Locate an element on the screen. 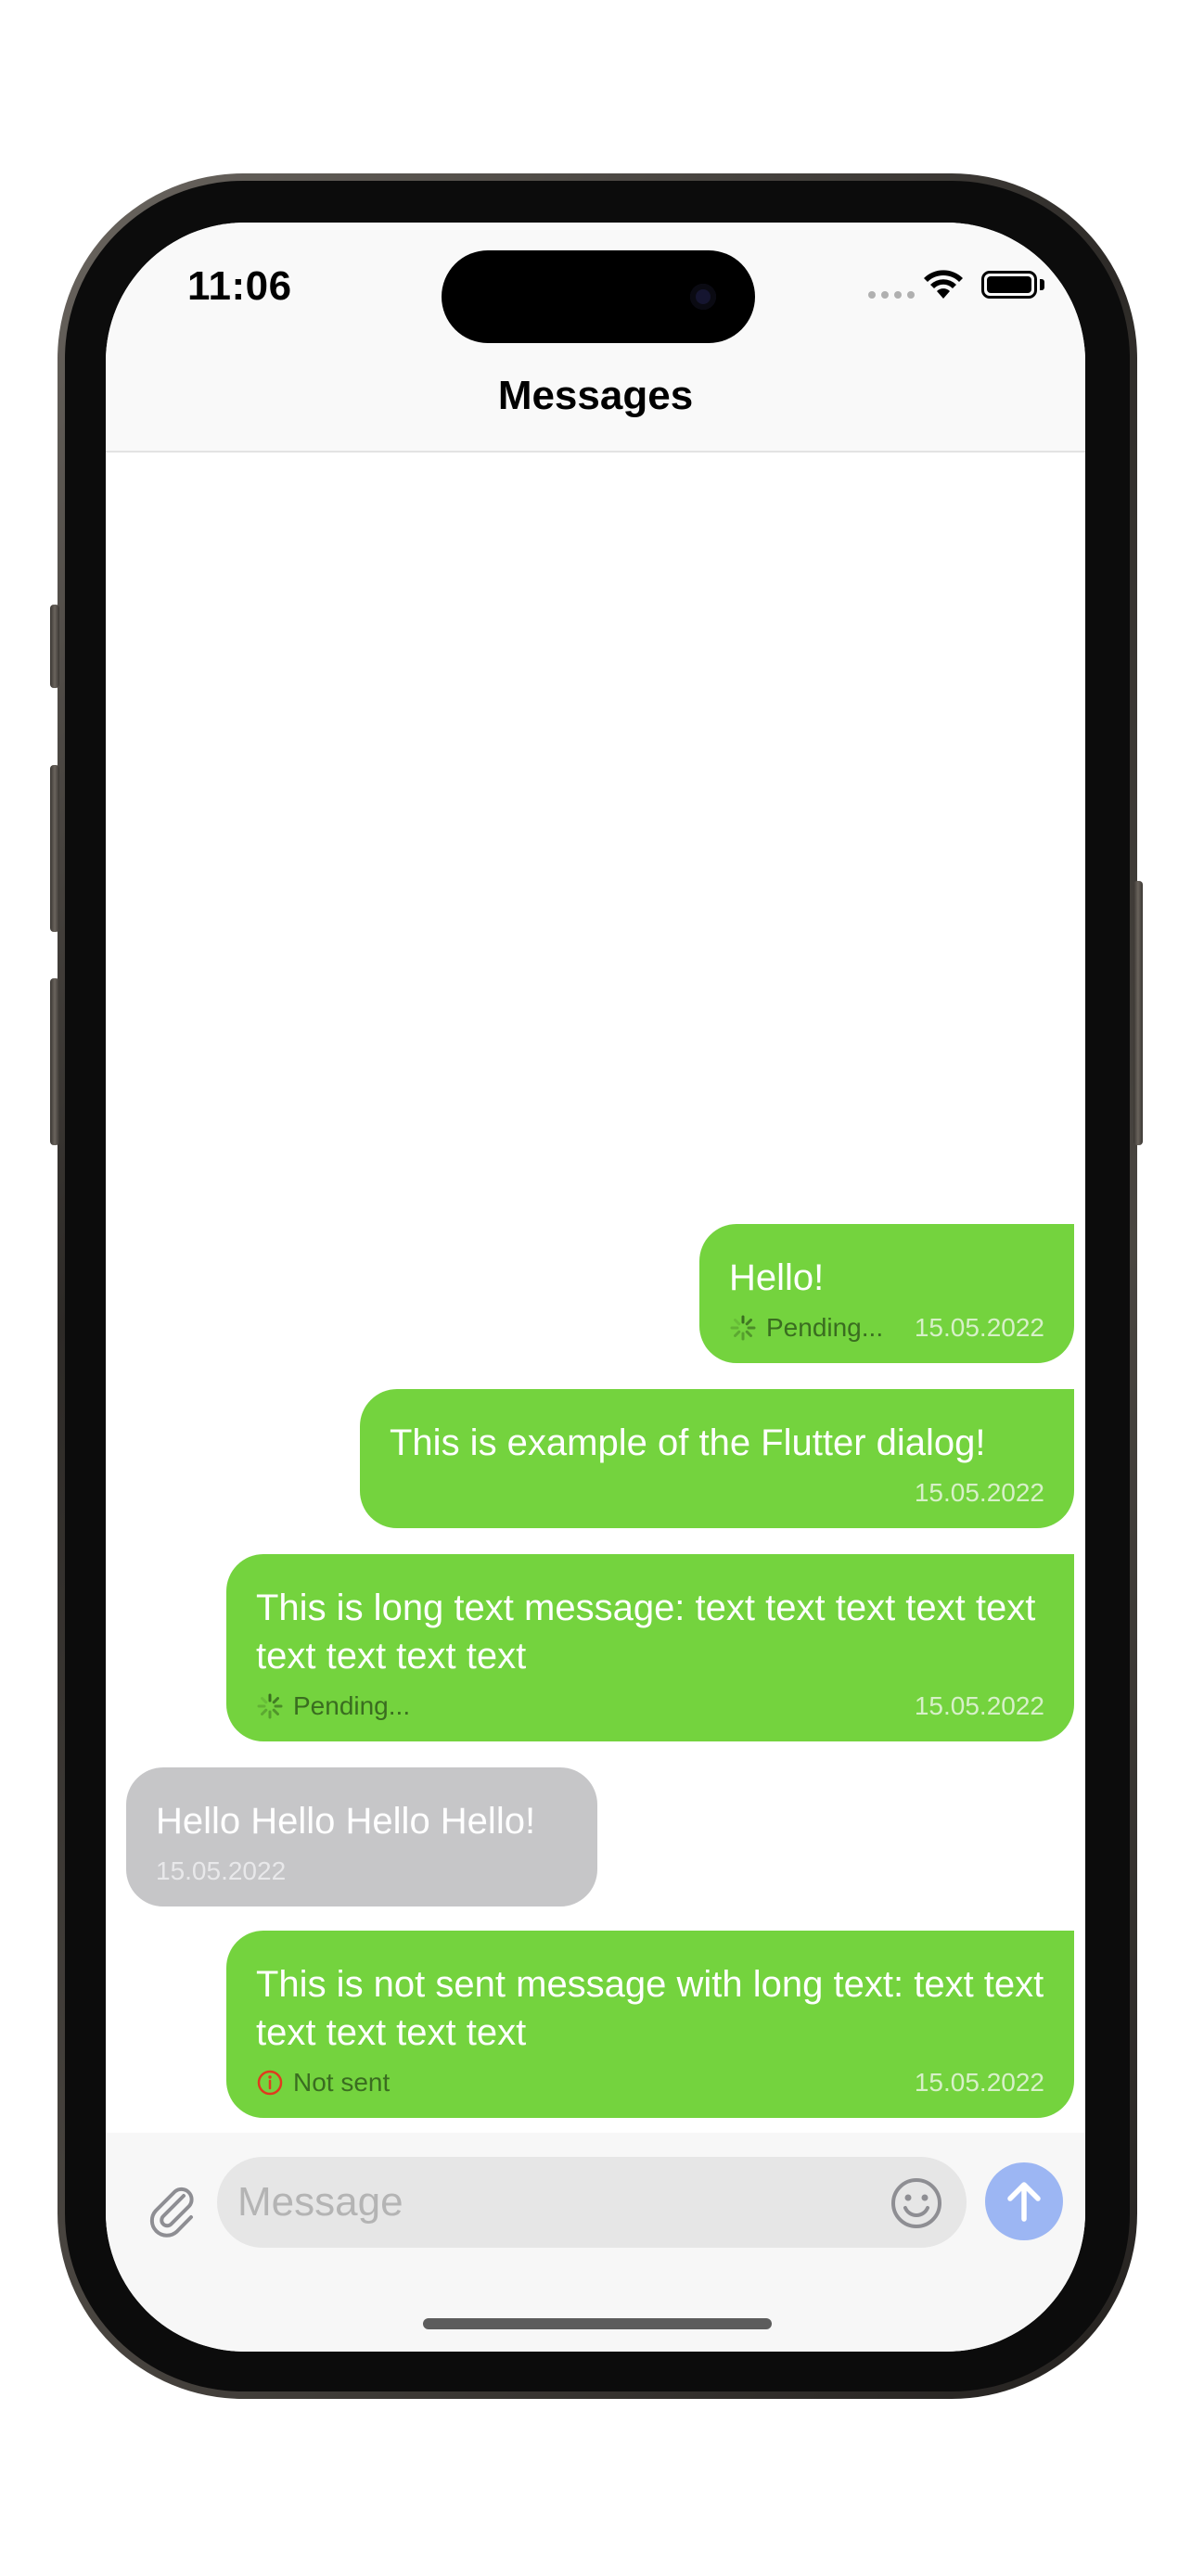 The image size is (1191, 2576). message-text: Hello! is located at coordinates (777, 1277).